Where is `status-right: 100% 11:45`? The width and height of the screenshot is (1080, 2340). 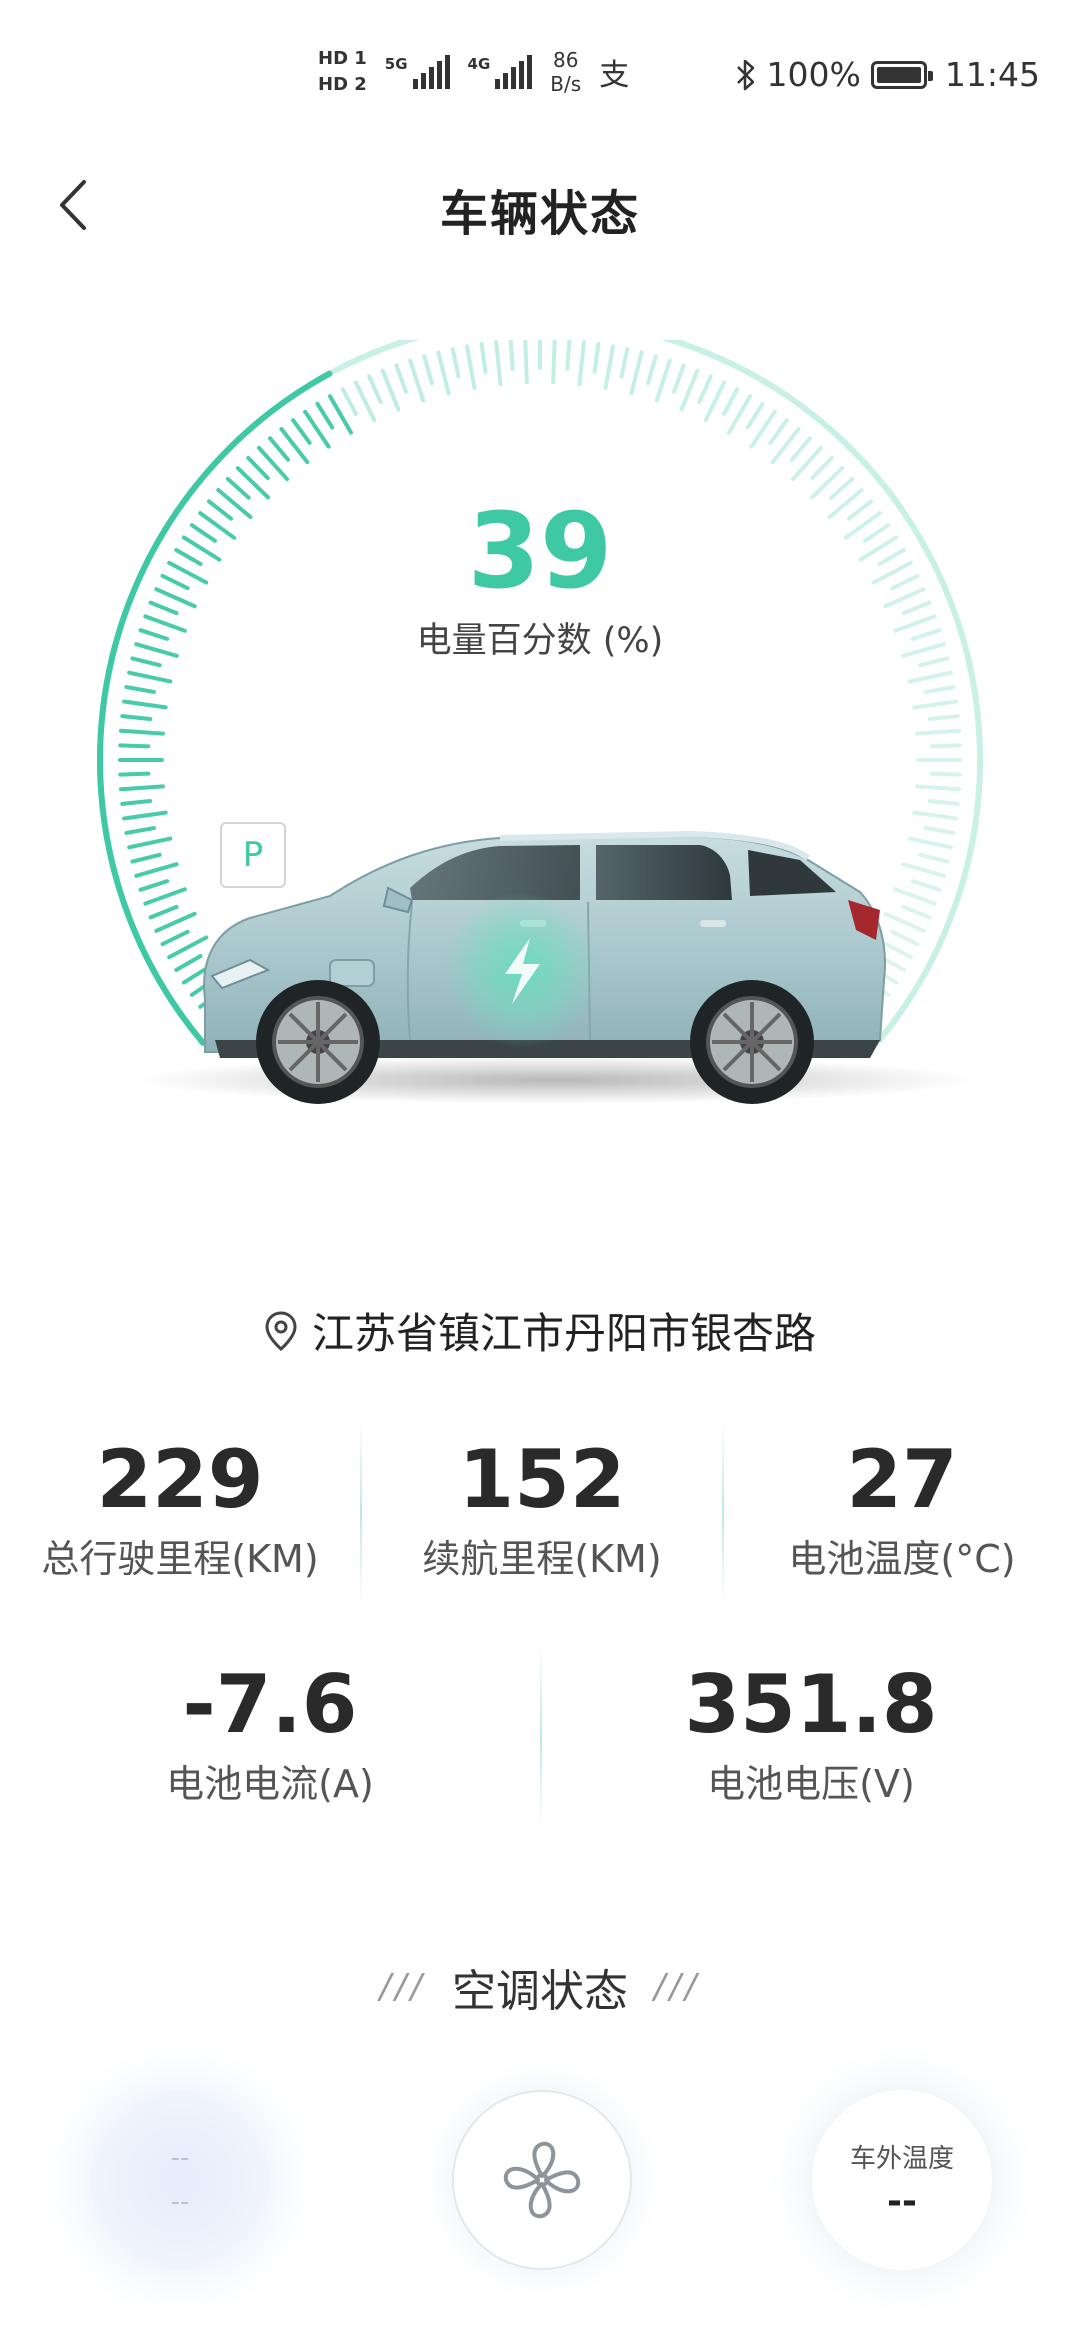 status-right: 100% 11:45 is located at coordinates (887, 74).